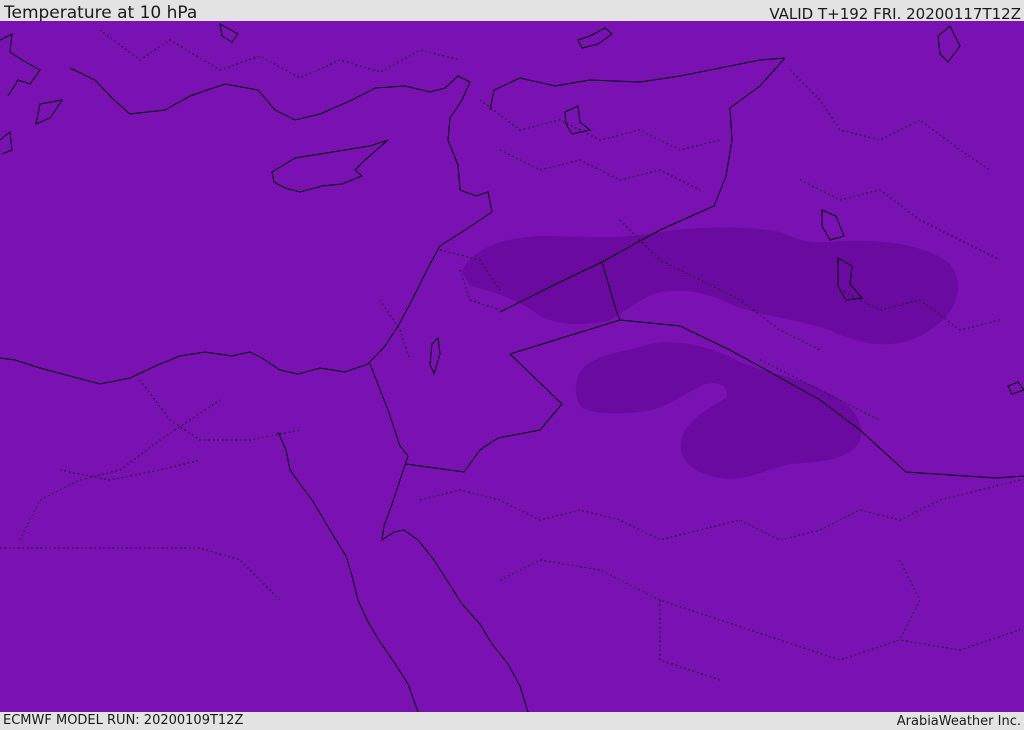 The width and height of the screenshot is (1024, 730). Describe the element at coordinates (637, 84) in the screenshot. I see `coastline-anatolia-north` at that location.